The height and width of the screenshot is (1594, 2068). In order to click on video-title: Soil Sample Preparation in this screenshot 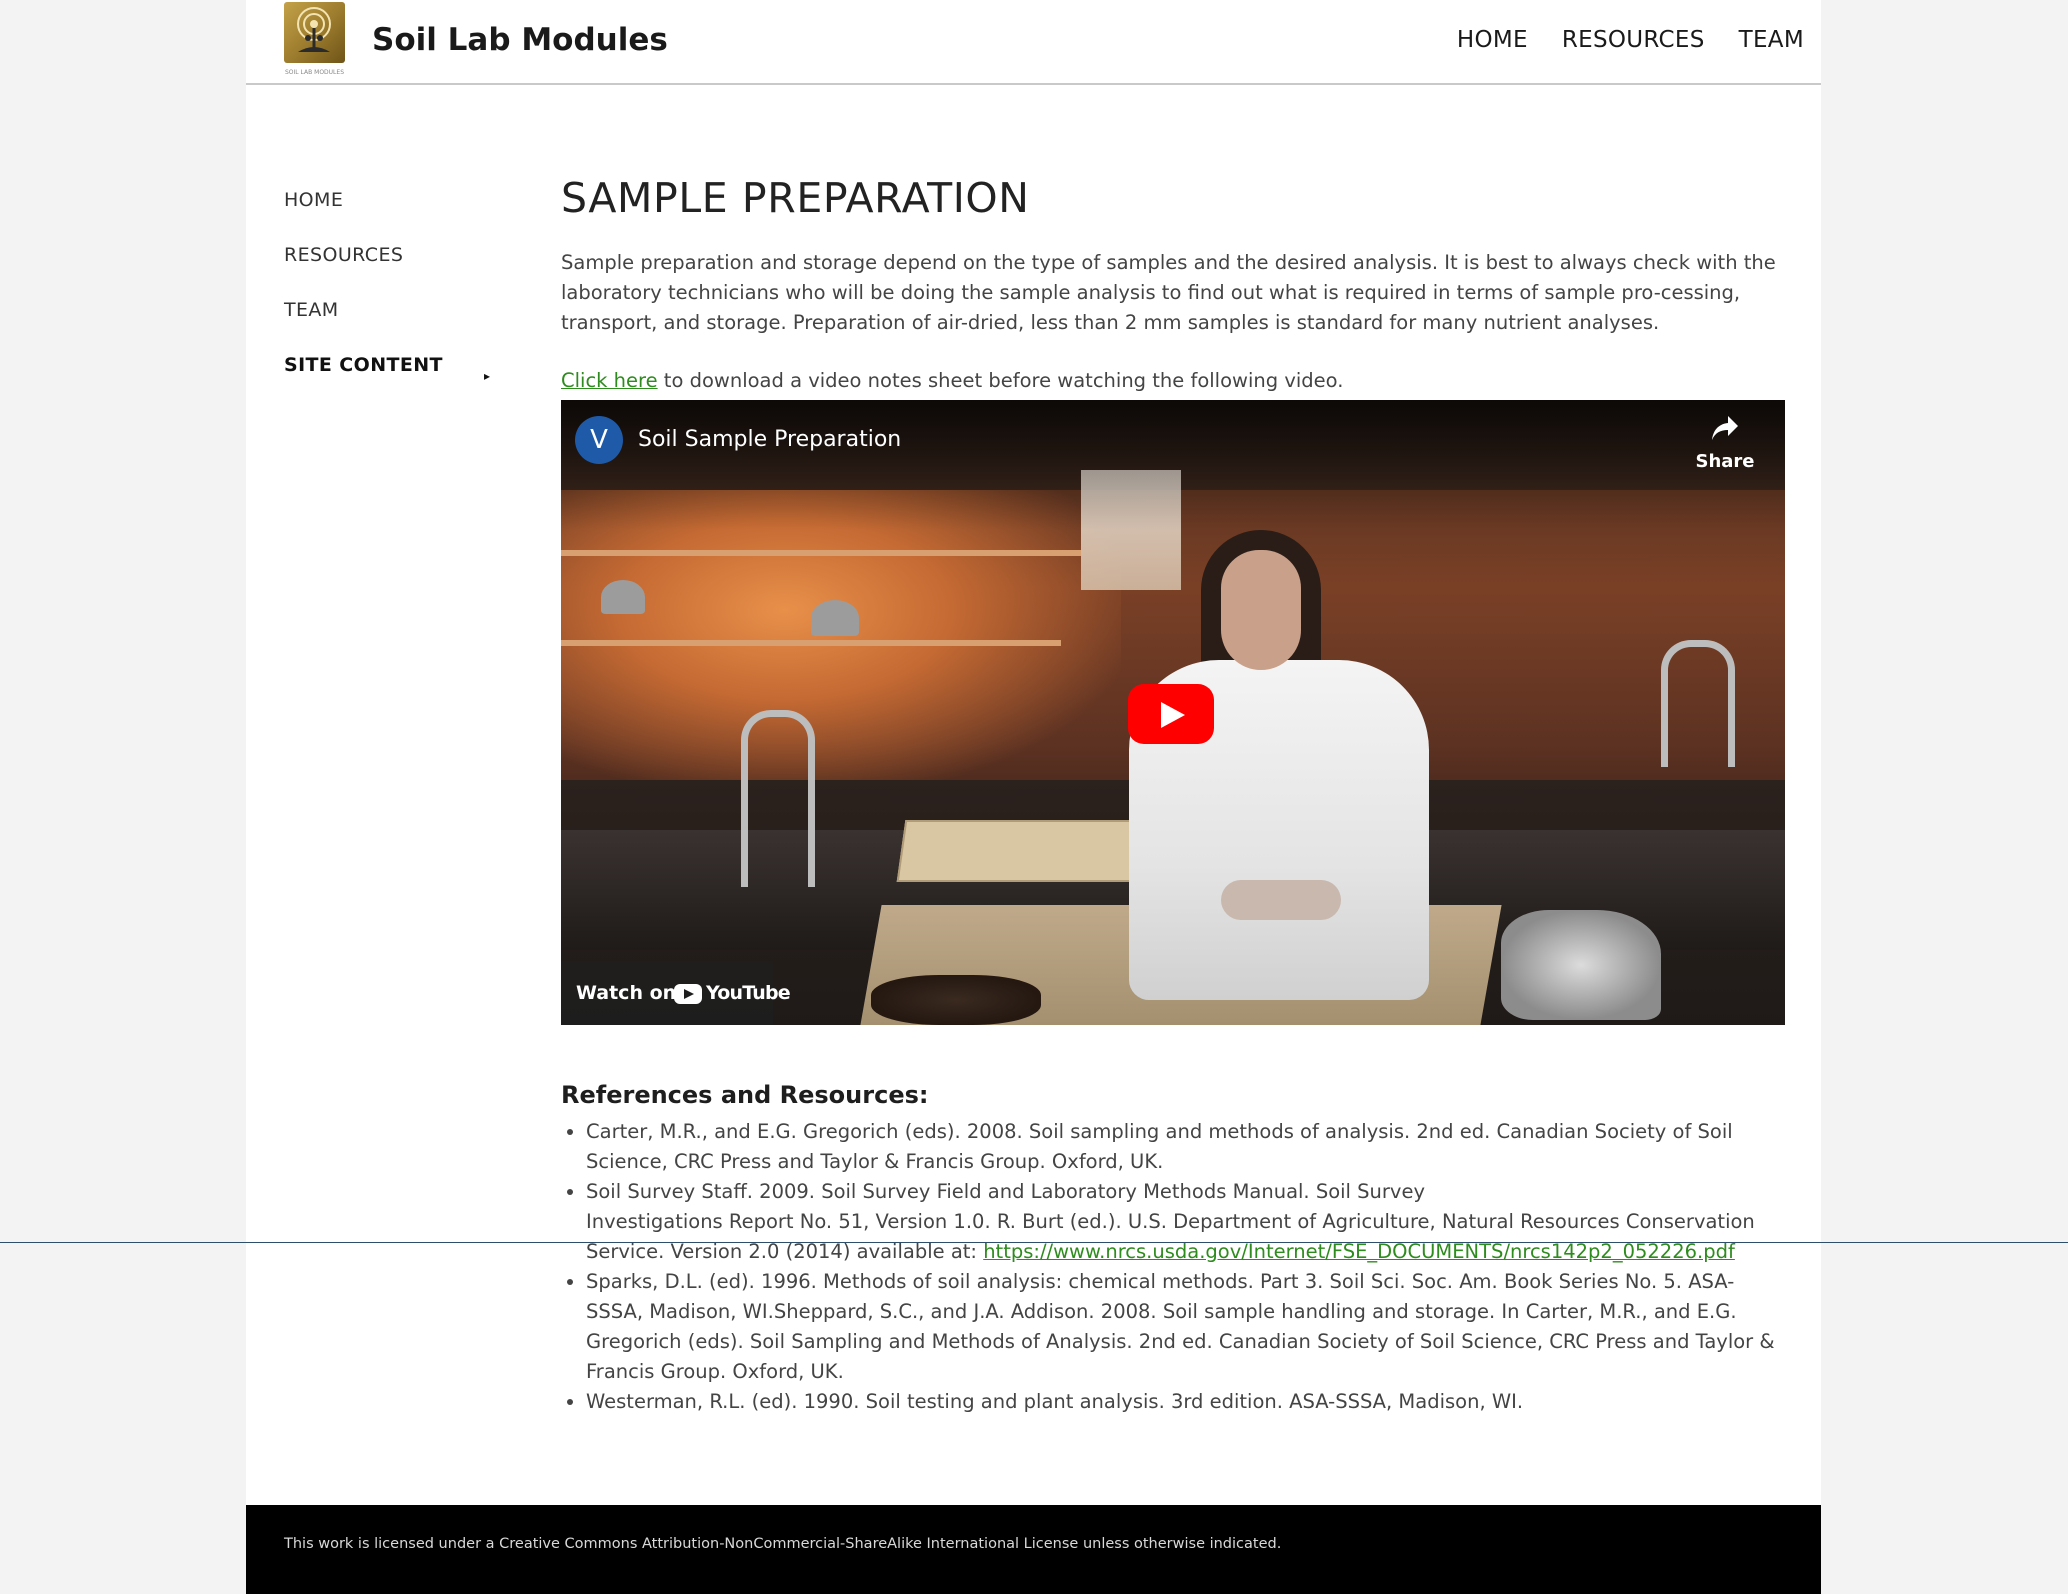, I will do `click(769, 440)`.